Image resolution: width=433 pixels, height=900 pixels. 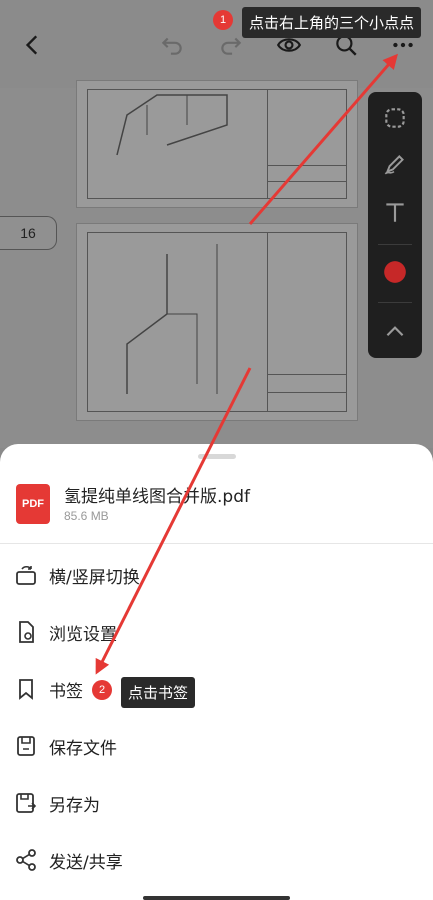 I want to click on step-1-badge: 1, so click(x=223, y=20).